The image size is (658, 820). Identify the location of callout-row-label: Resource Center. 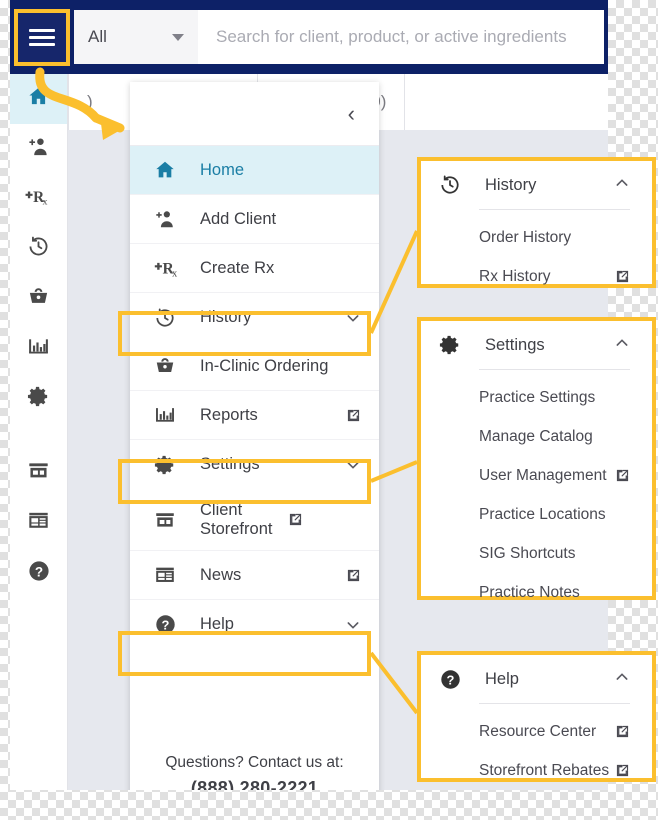
(538, 731).